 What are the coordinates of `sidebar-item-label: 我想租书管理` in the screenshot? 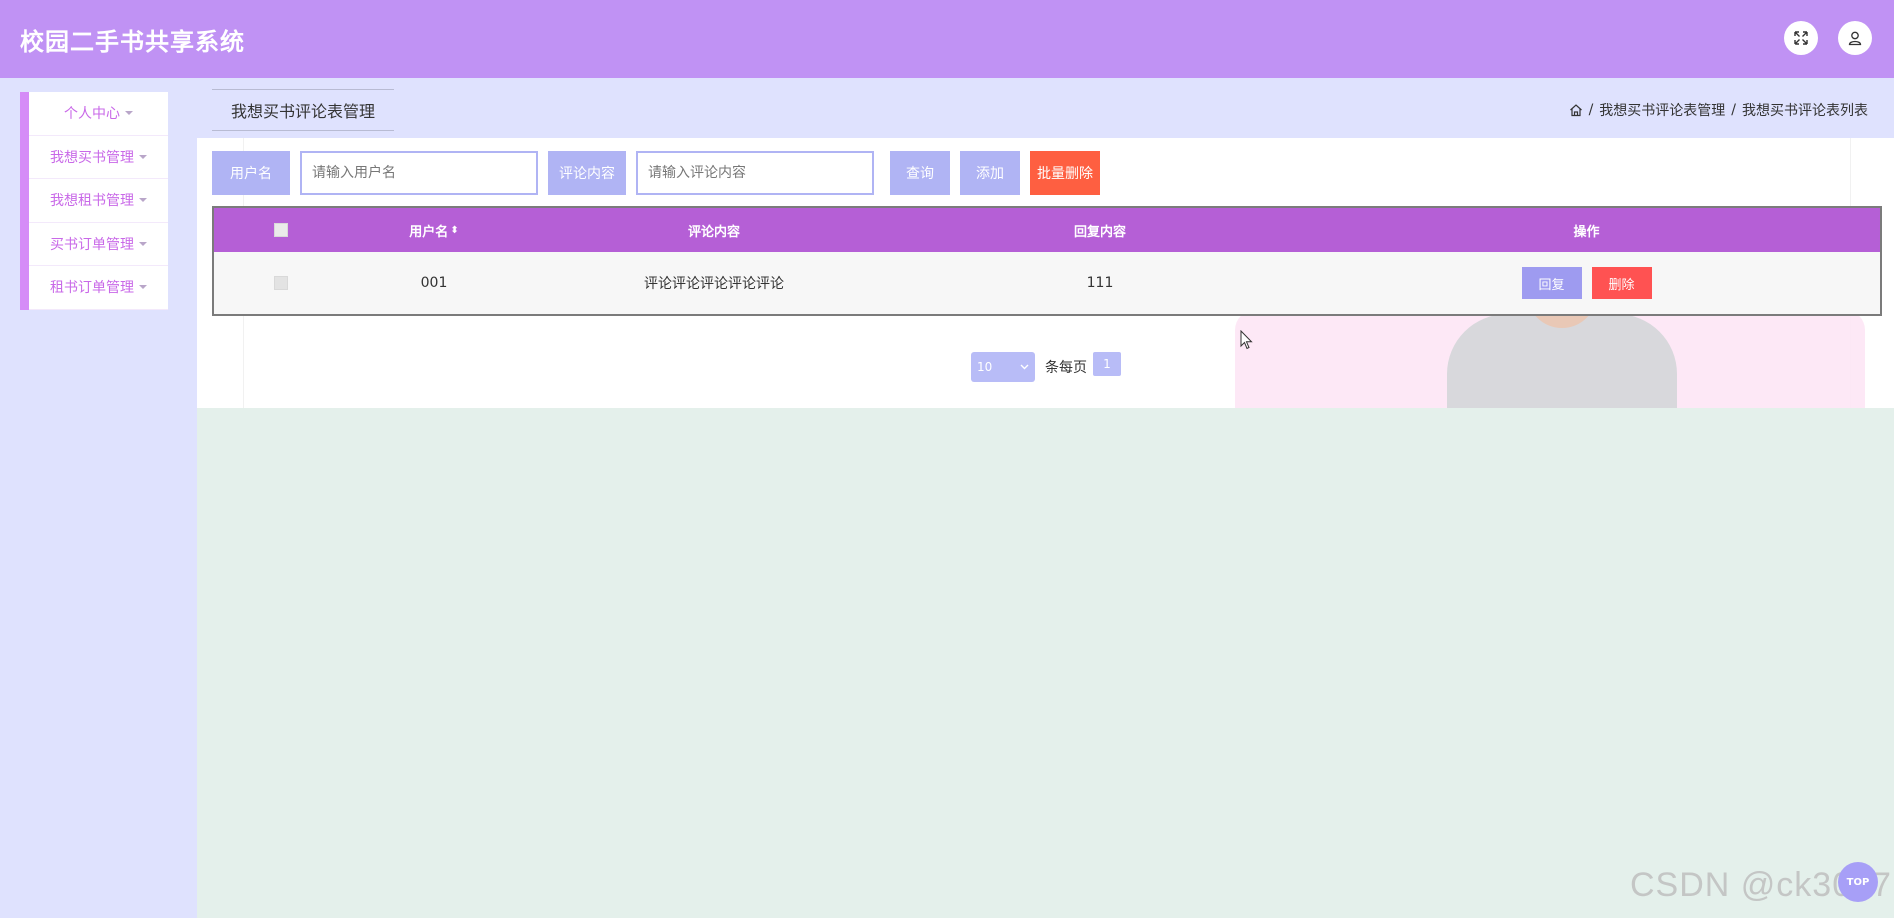 It's located at (92, 201).